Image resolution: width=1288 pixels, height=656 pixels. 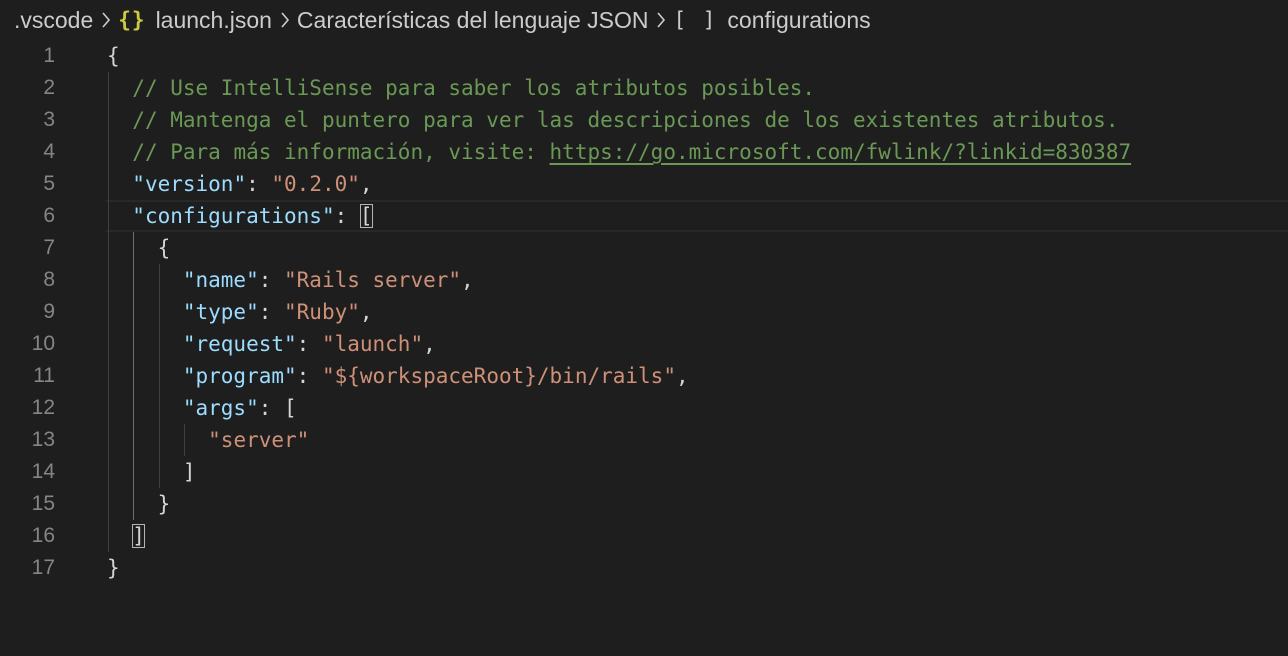 What do you see at coordinates (644, 216) in the screenshot?
I see `code-line: 6 "configurations": [` at bounding box center [644, 216].